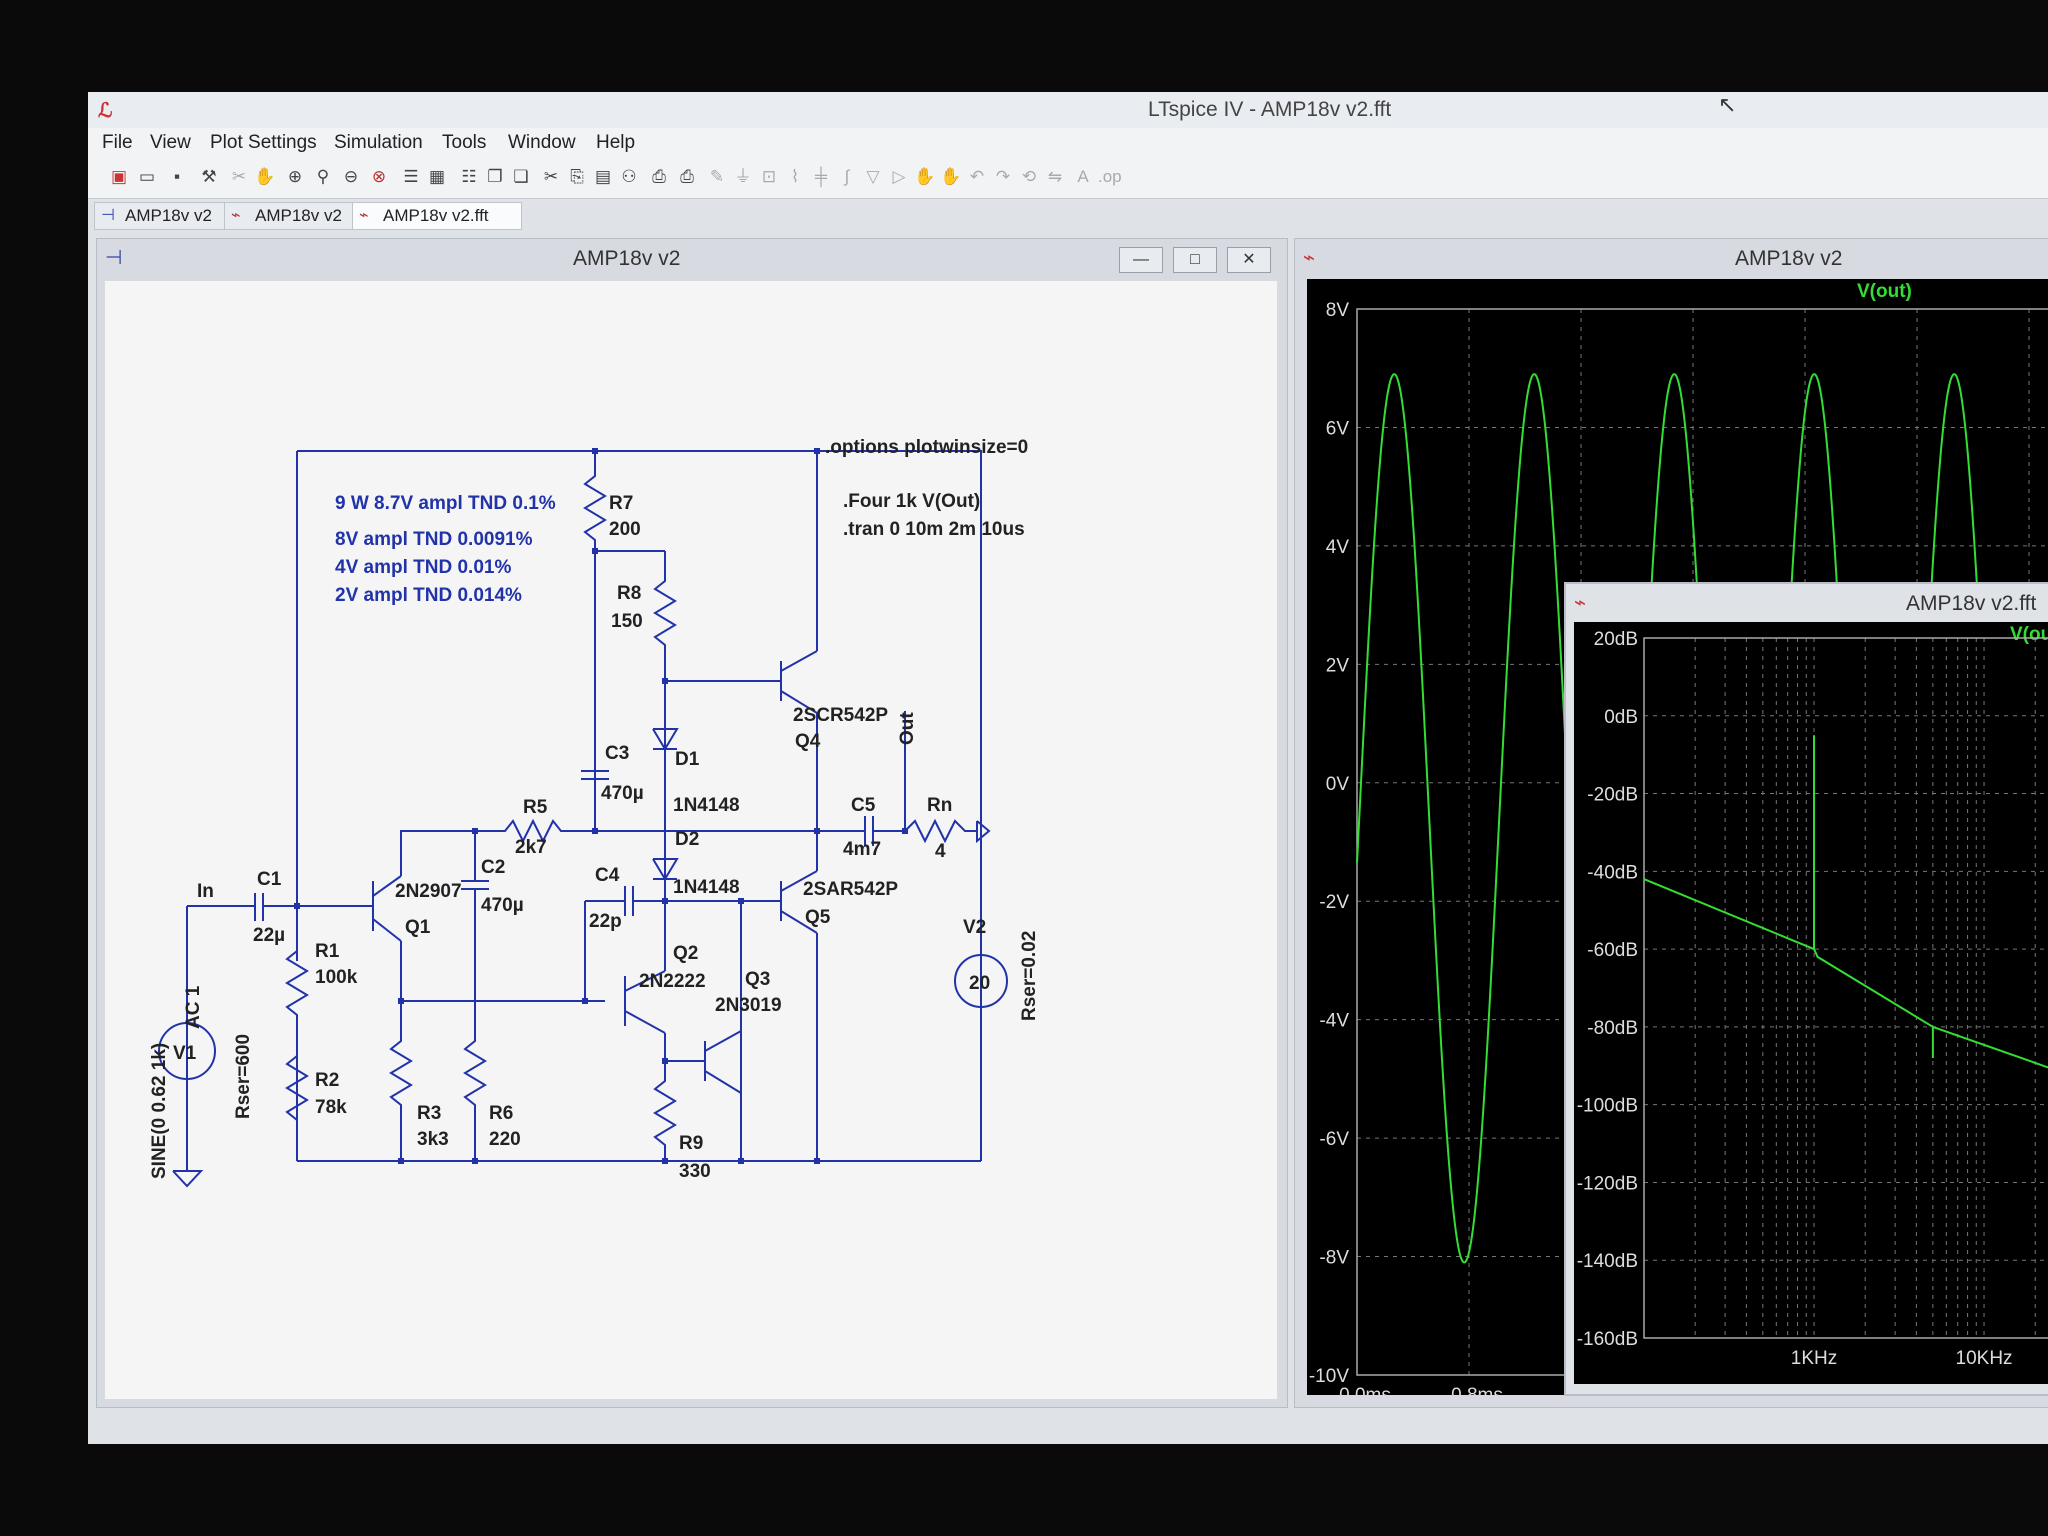 This screenshot has height=1536, width=2048. Describe the element at coordinates (239, 177) in the screenshot. I see `run-icon: ✂` at that location.